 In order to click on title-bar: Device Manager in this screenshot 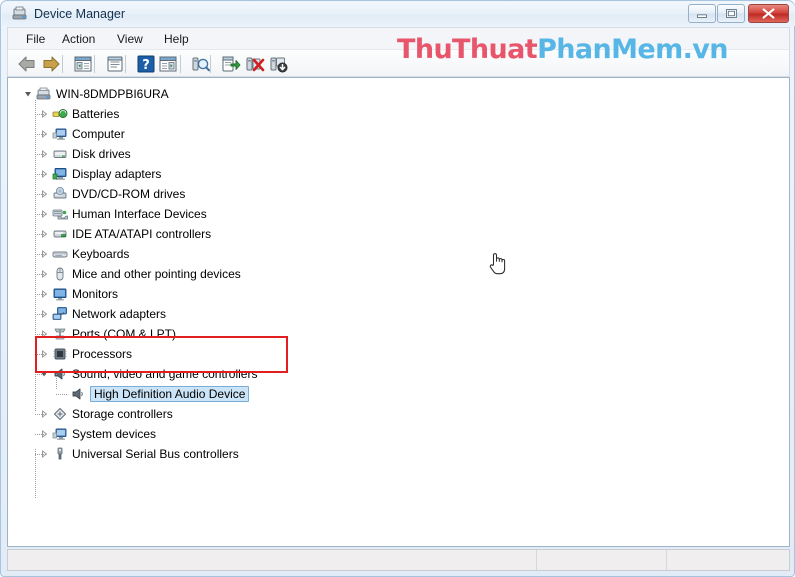, I will do `click(398, 14)`.